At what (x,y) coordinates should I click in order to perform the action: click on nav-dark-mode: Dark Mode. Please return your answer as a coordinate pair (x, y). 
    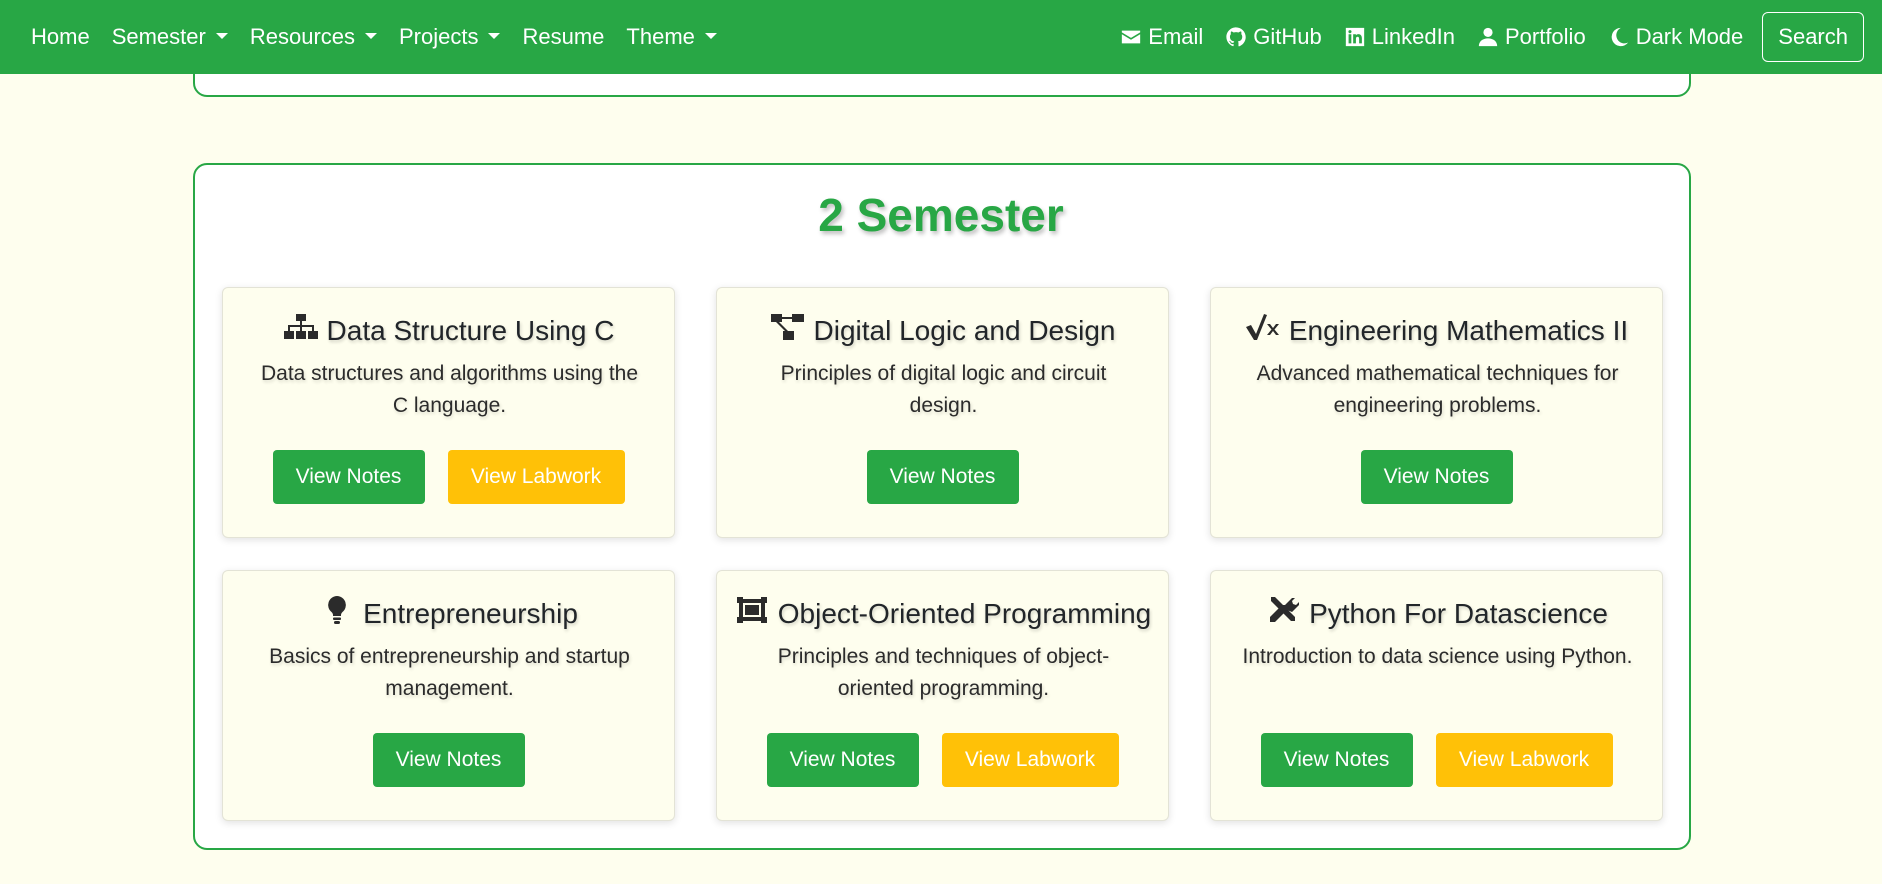
    Looking at the image, I should click on (1676, 37).